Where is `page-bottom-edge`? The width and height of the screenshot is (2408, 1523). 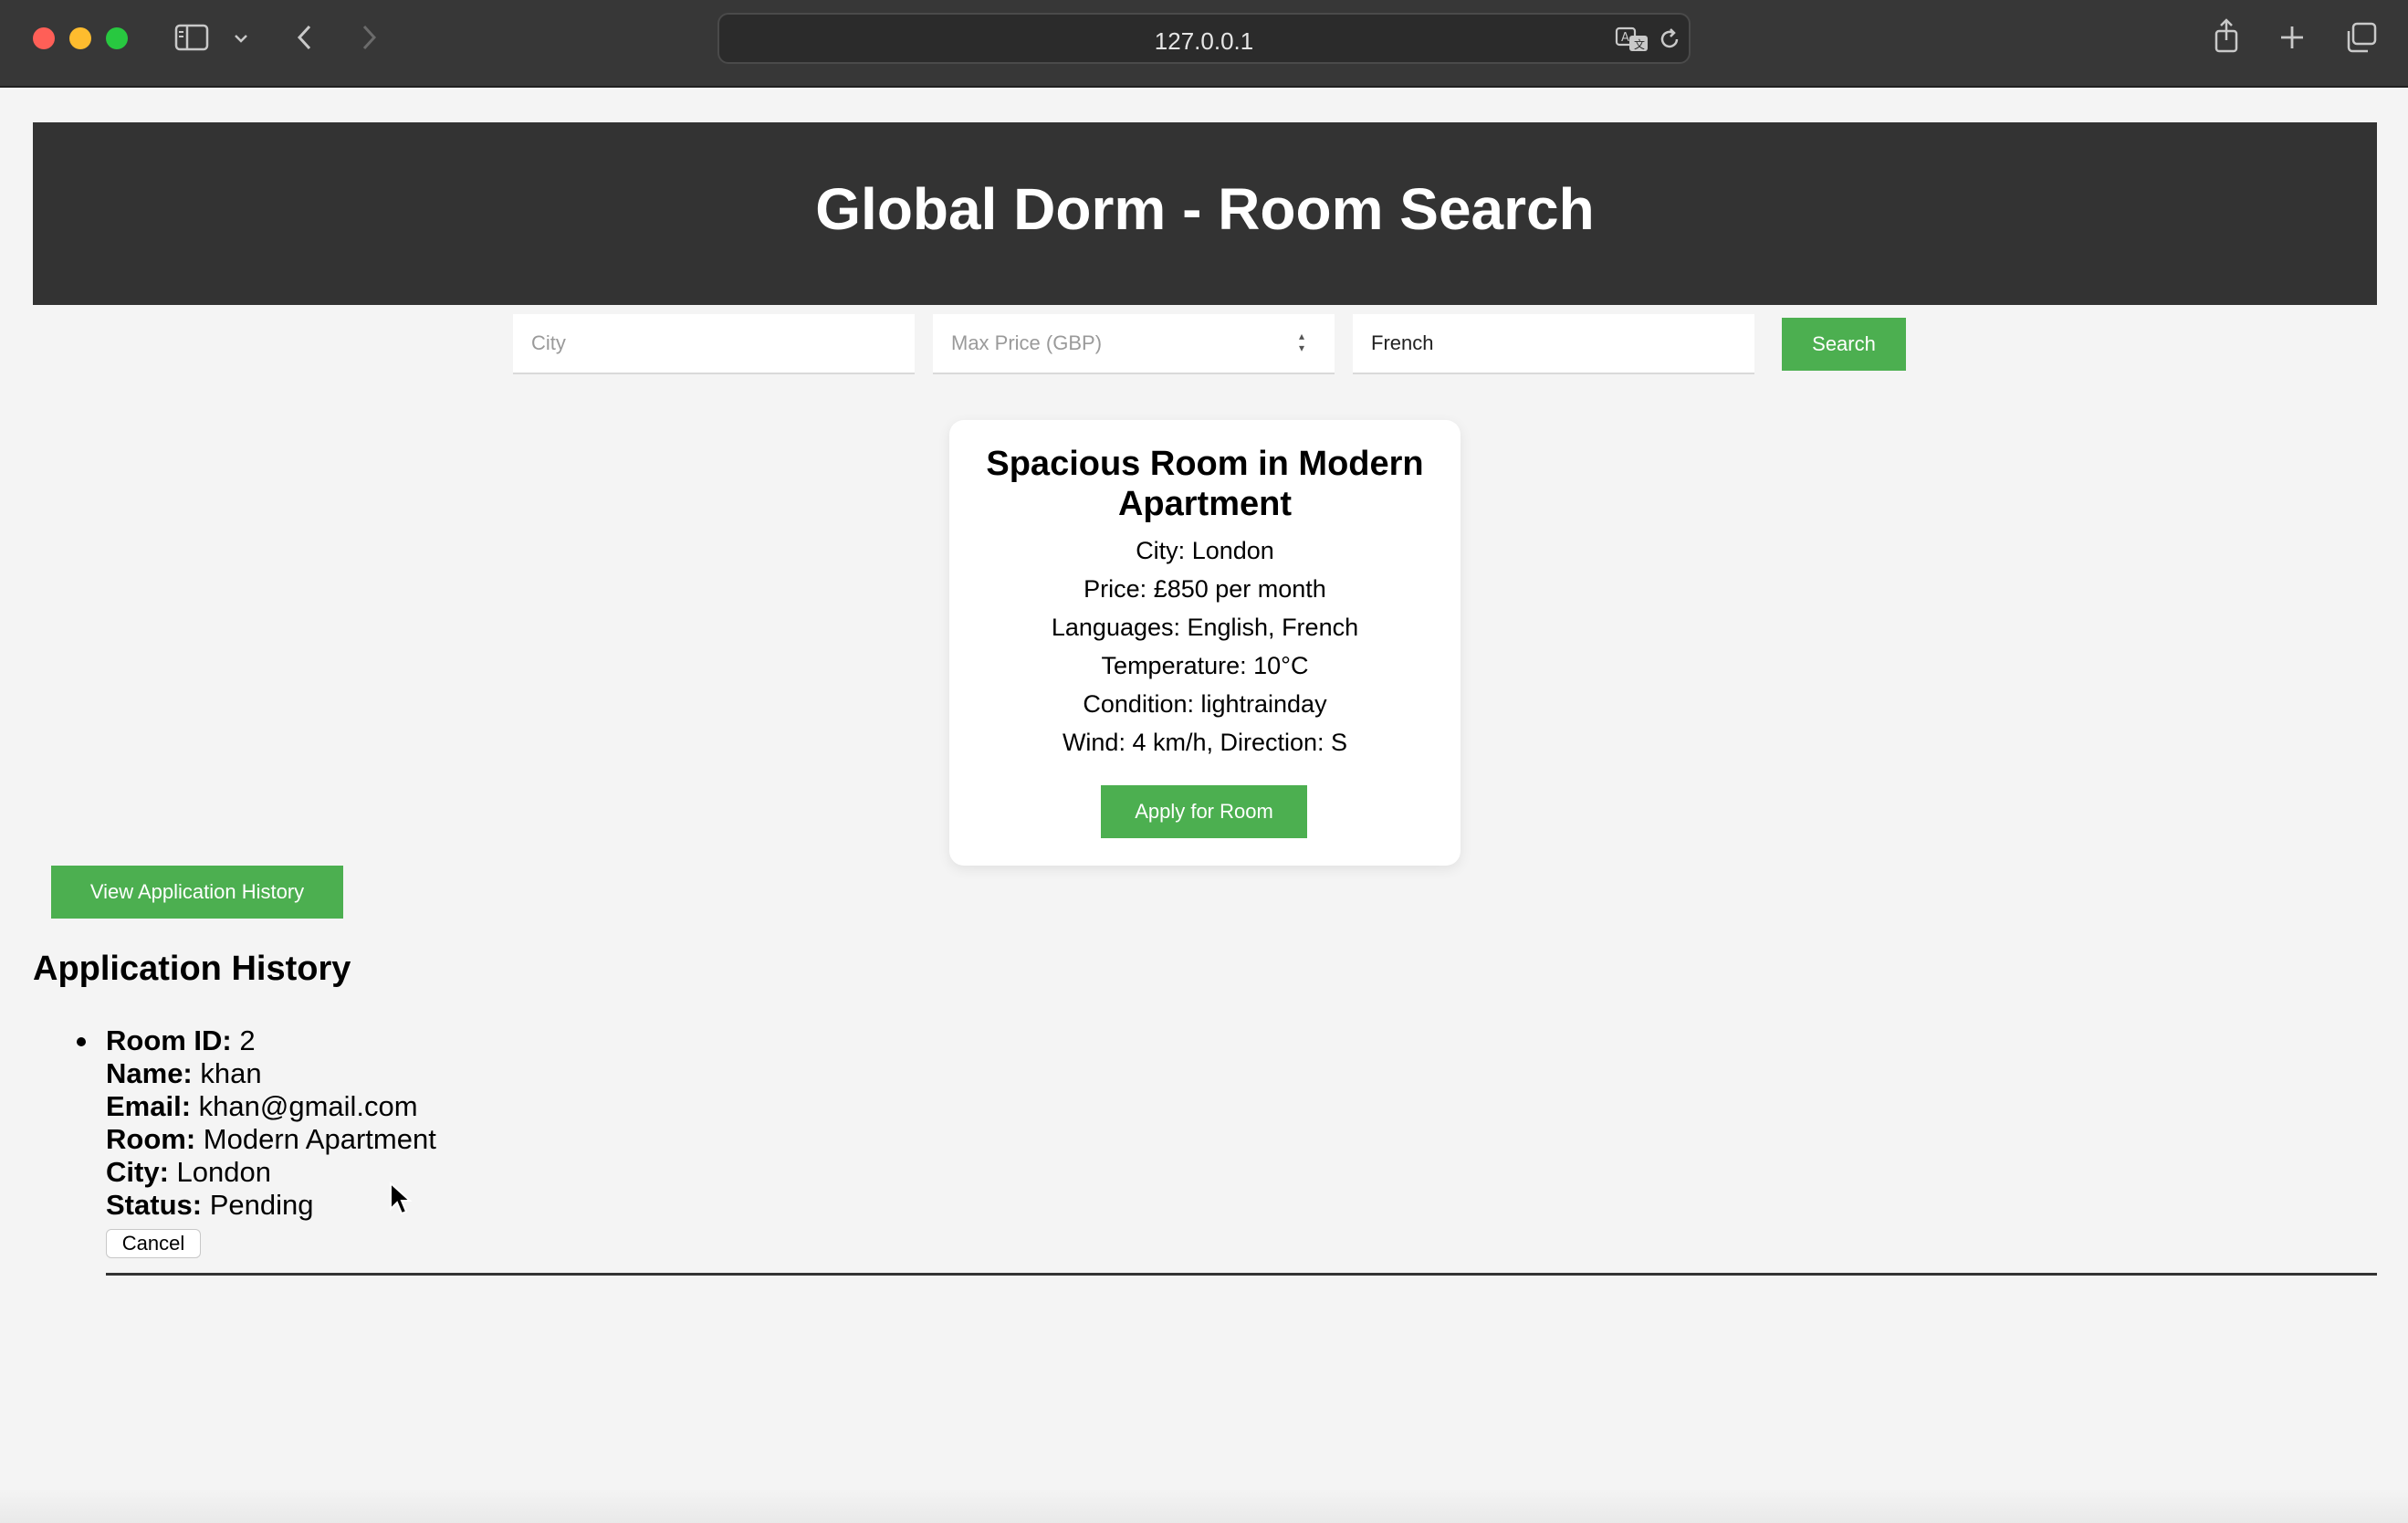
page-bottom-edge is located at coordinates (1204, 1506).